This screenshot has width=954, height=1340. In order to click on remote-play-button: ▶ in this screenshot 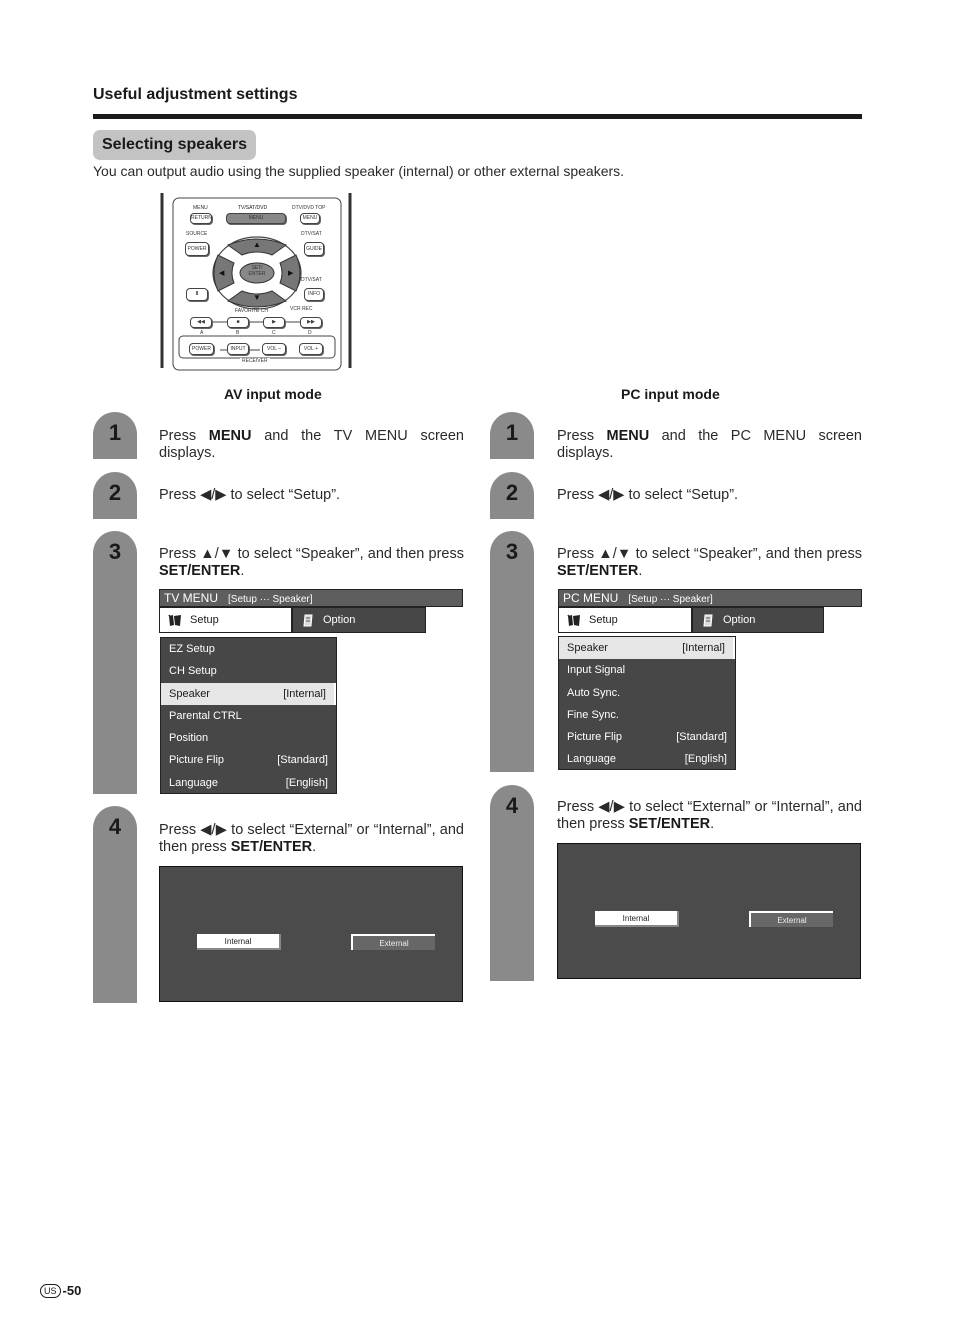, I will do `click(274, 322)`.